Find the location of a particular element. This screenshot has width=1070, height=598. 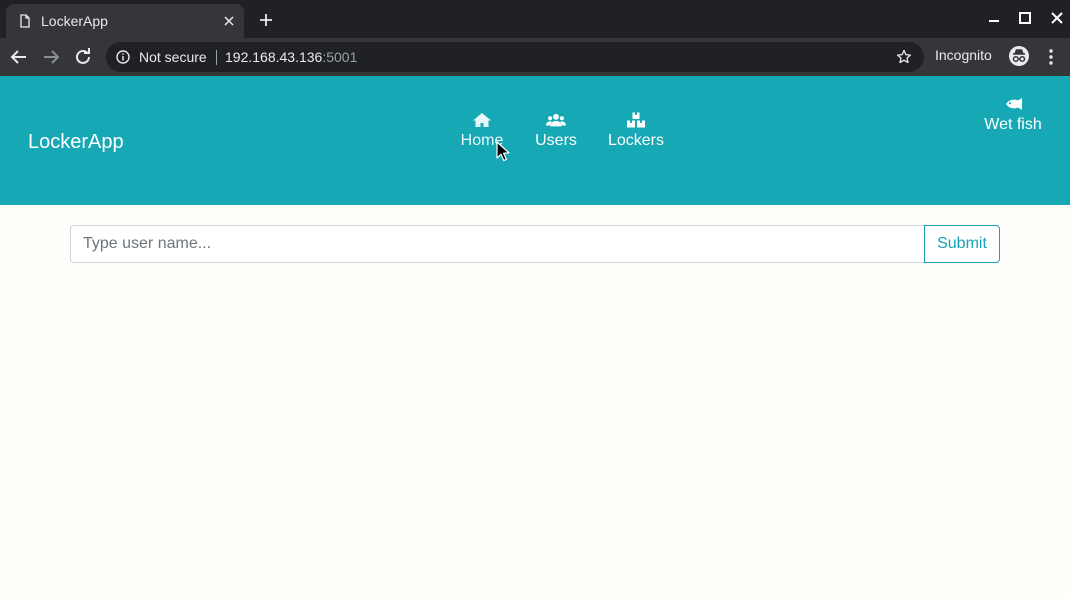

submit-button: Submit is located at coordinates (962, 244).